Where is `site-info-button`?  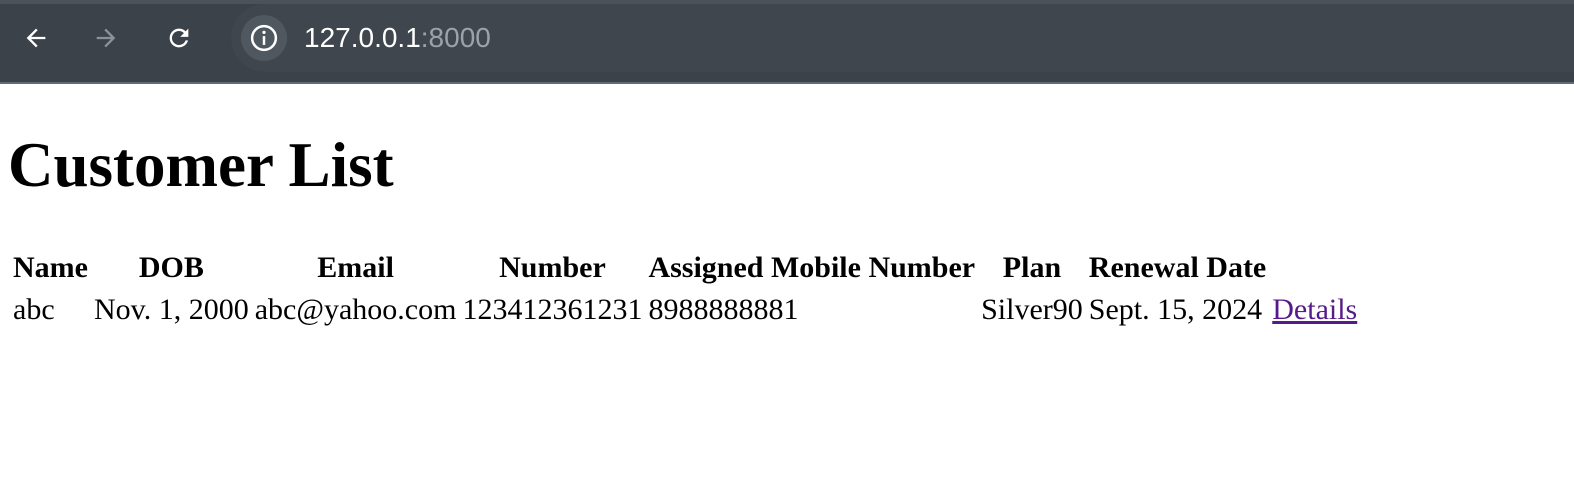
site-info-button is located at coordinates (264, 38).